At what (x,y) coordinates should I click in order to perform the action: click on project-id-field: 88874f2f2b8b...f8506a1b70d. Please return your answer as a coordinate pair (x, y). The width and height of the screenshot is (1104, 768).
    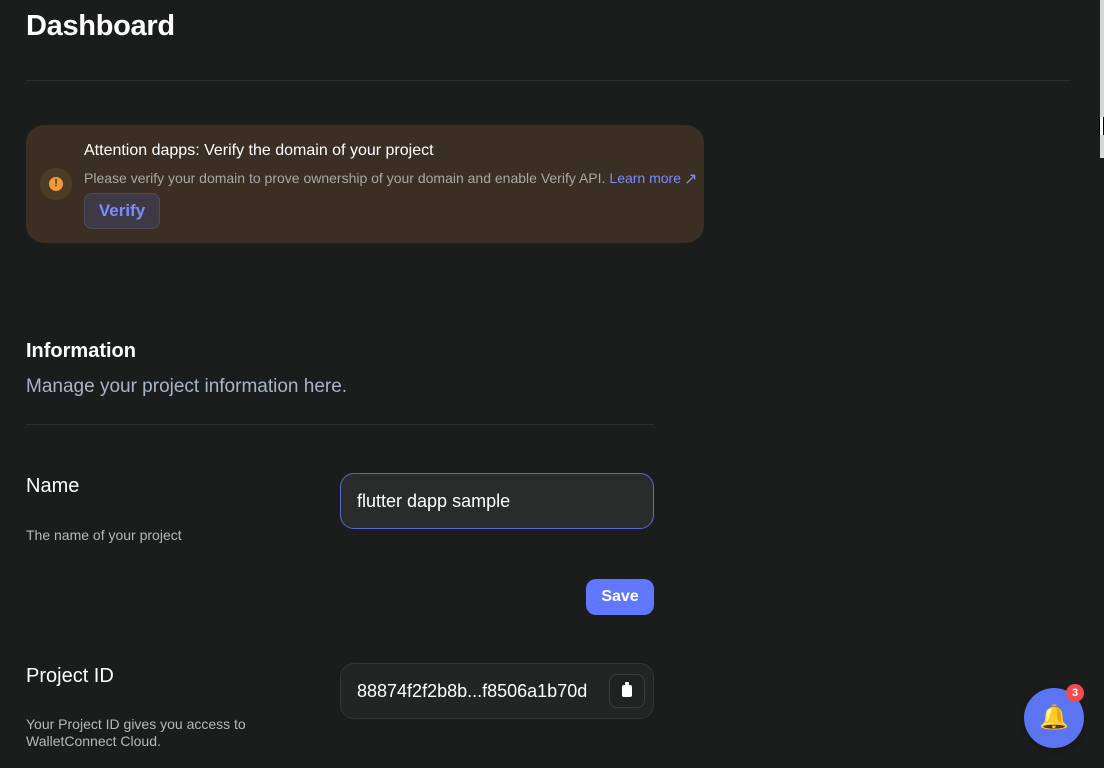
    Looking at the image, I should click on (497, 691).